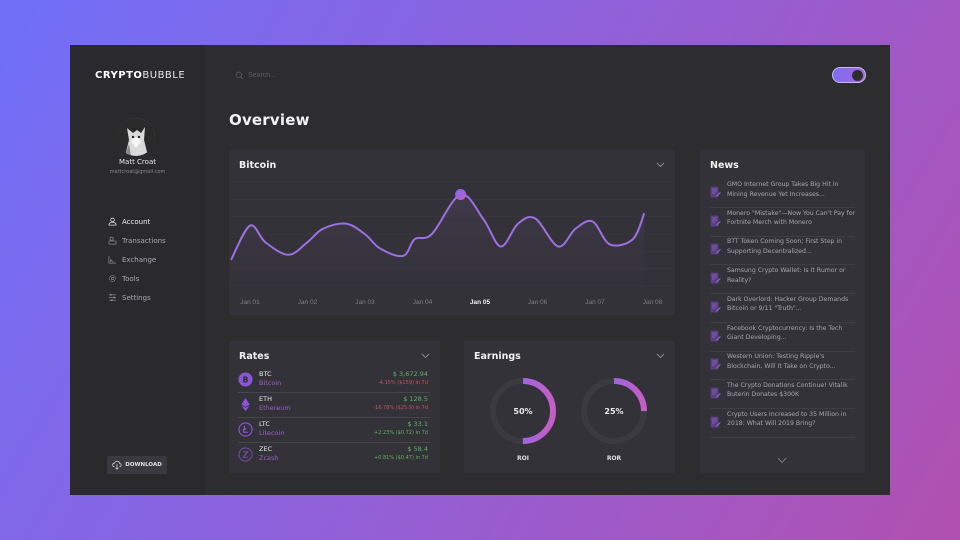 This screenshot has width=960, height=540. What do you see at coordinates (401, 458) in the screenshot?
I see `coin-change: +0.81% ($0.47) in 7d` at bounding box center [401, 458].